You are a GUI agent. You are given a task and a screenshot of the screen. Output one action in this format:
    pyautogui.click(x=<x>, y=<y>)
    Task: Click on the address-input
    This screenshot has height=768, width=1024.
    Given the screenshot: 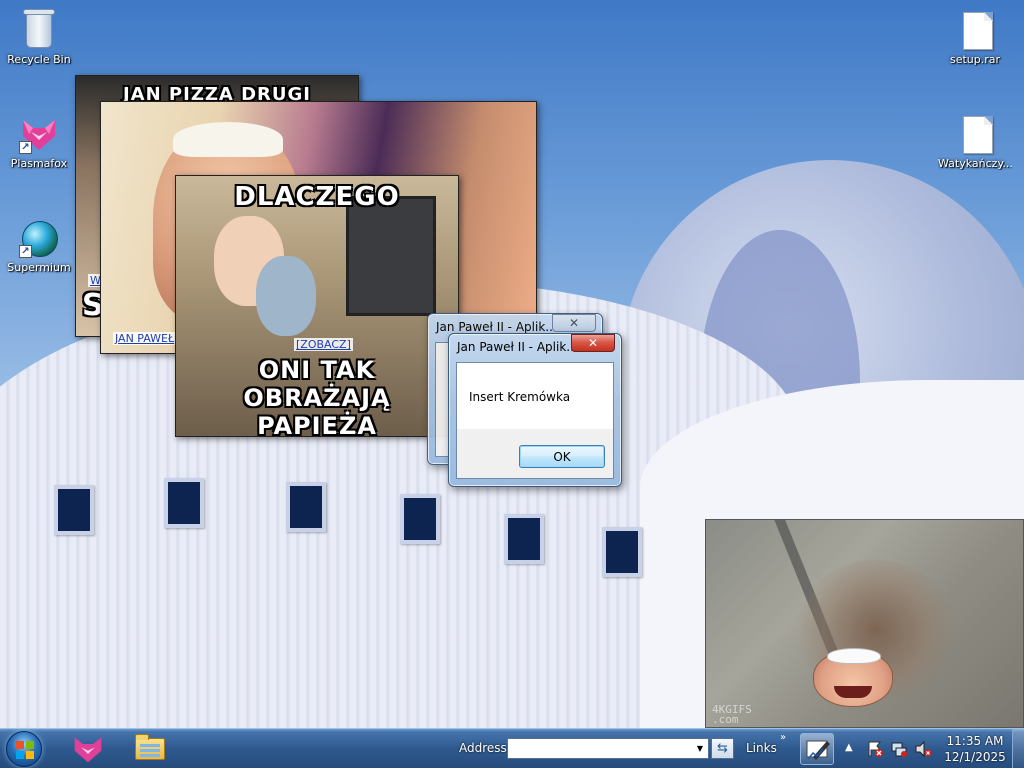 What is the action you would take?
    pyautogui.click(x=608, y=748)
    